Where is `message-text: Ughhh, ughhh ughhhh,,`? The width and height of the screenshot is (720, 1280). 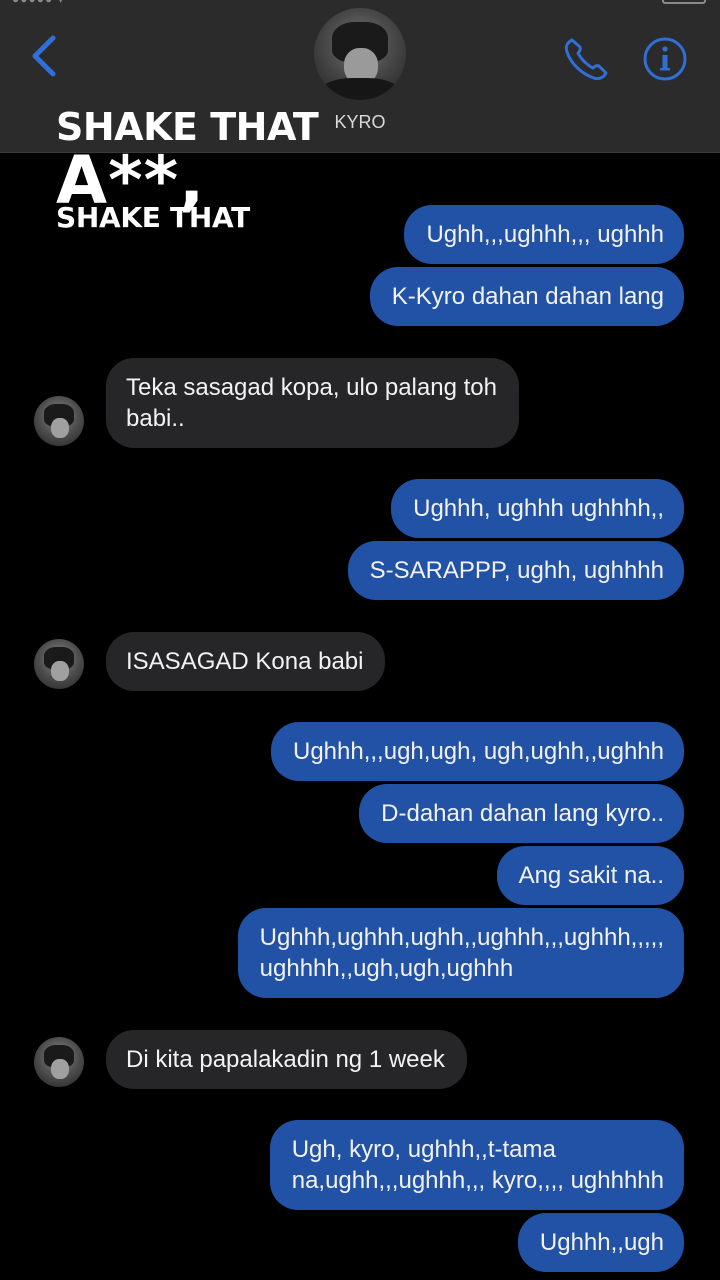
message-text: Ughhh, ughhh ughhhh,, is located at coordinates (538, 508).